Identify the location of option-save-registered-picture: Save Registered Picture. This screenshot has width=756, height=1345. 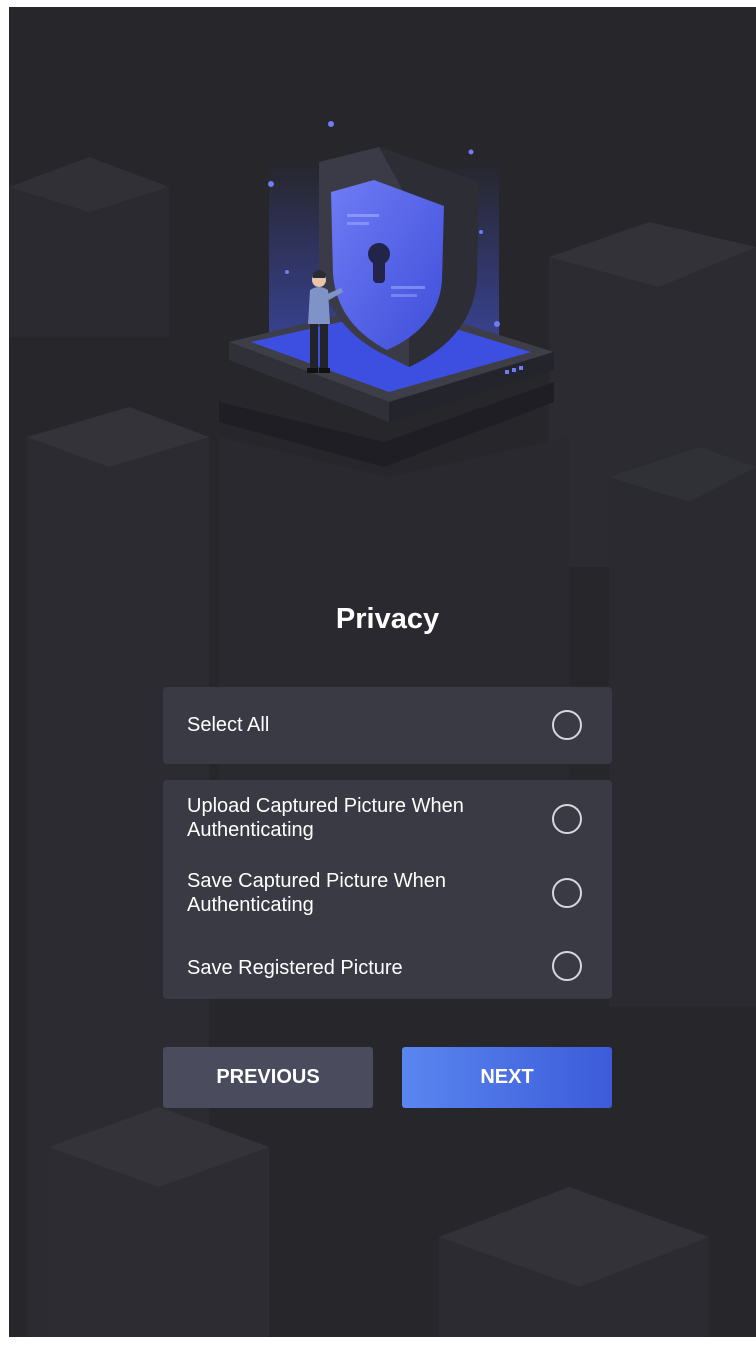
(387, 963).